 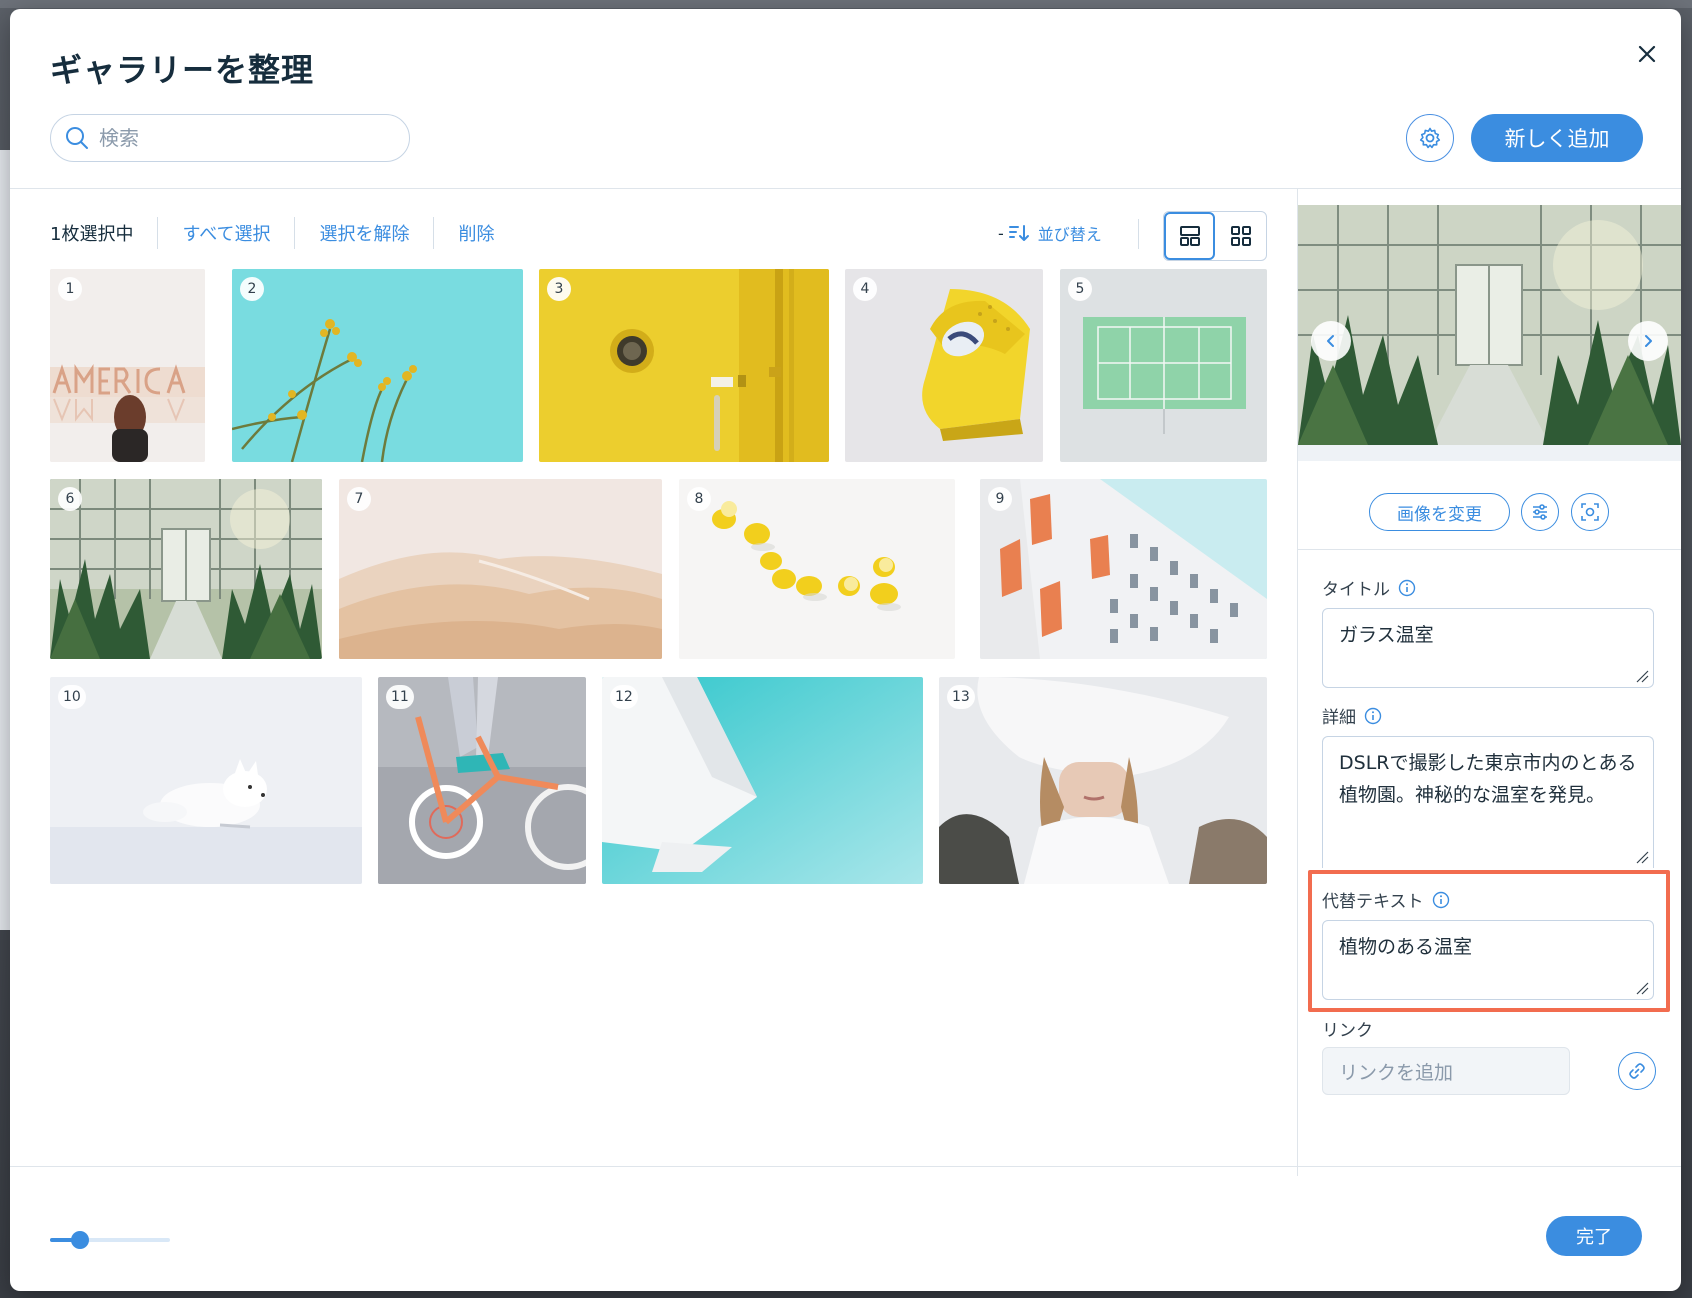 I want to click on zoom-slider, so click(x=110, y=1240).